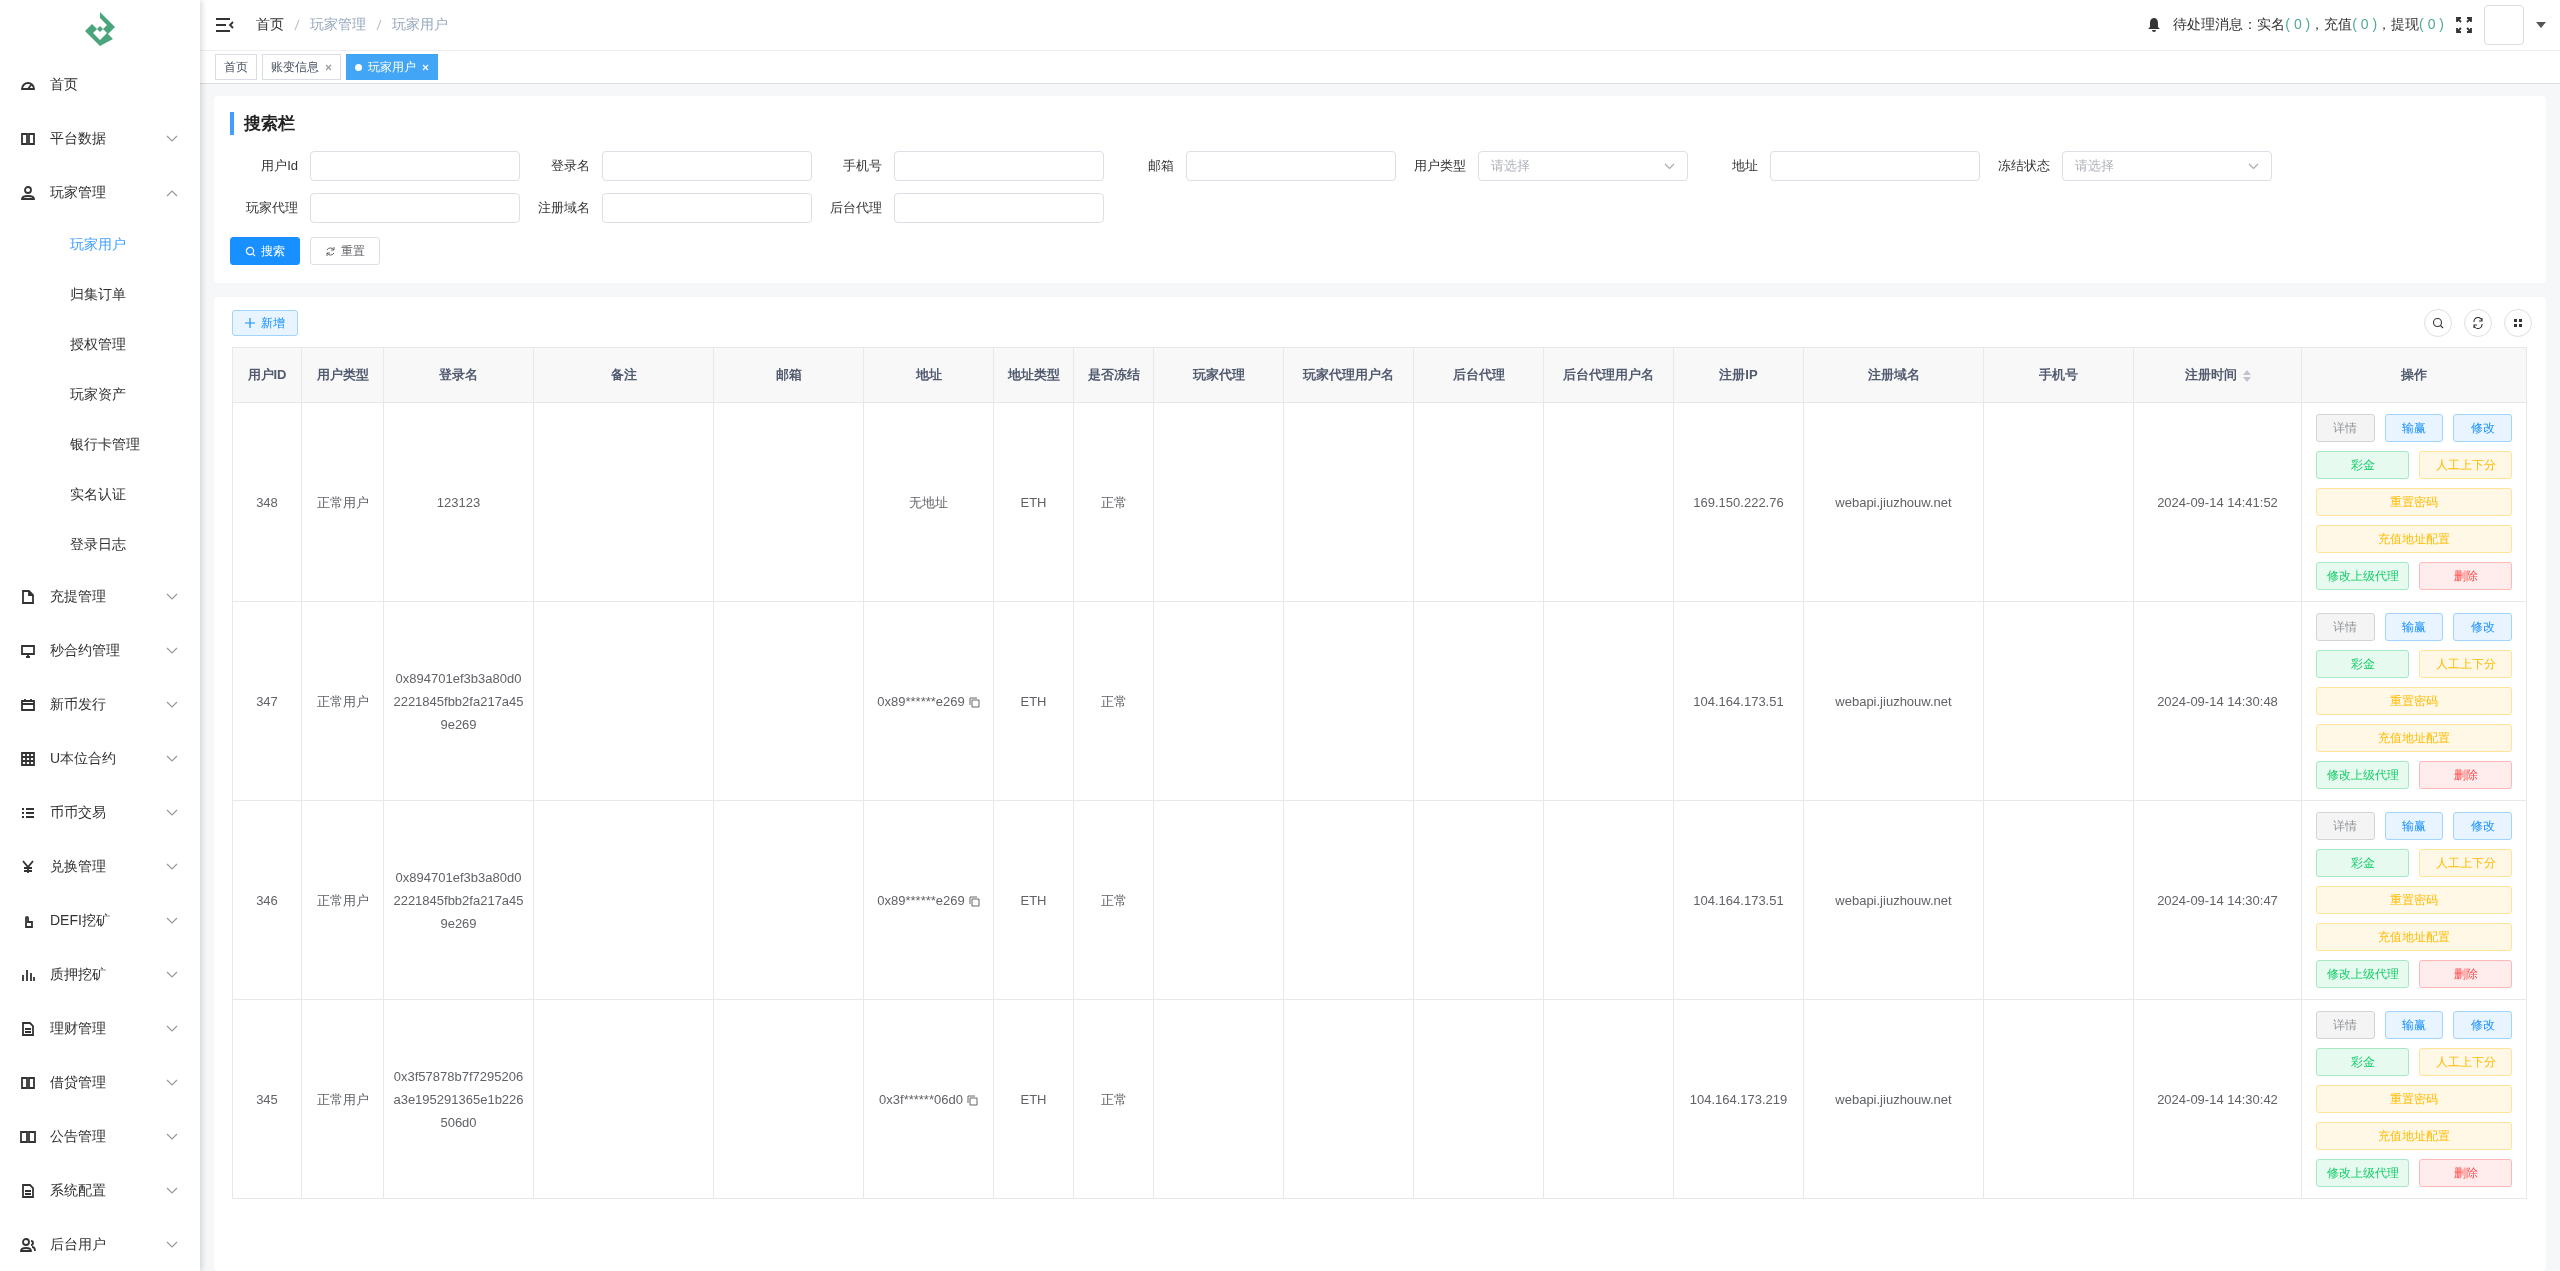 Image resolution: width=2560 pixels, height=1271 pixels. I want to click on sidebar-subitem: 归集订单, so click(63, 295).